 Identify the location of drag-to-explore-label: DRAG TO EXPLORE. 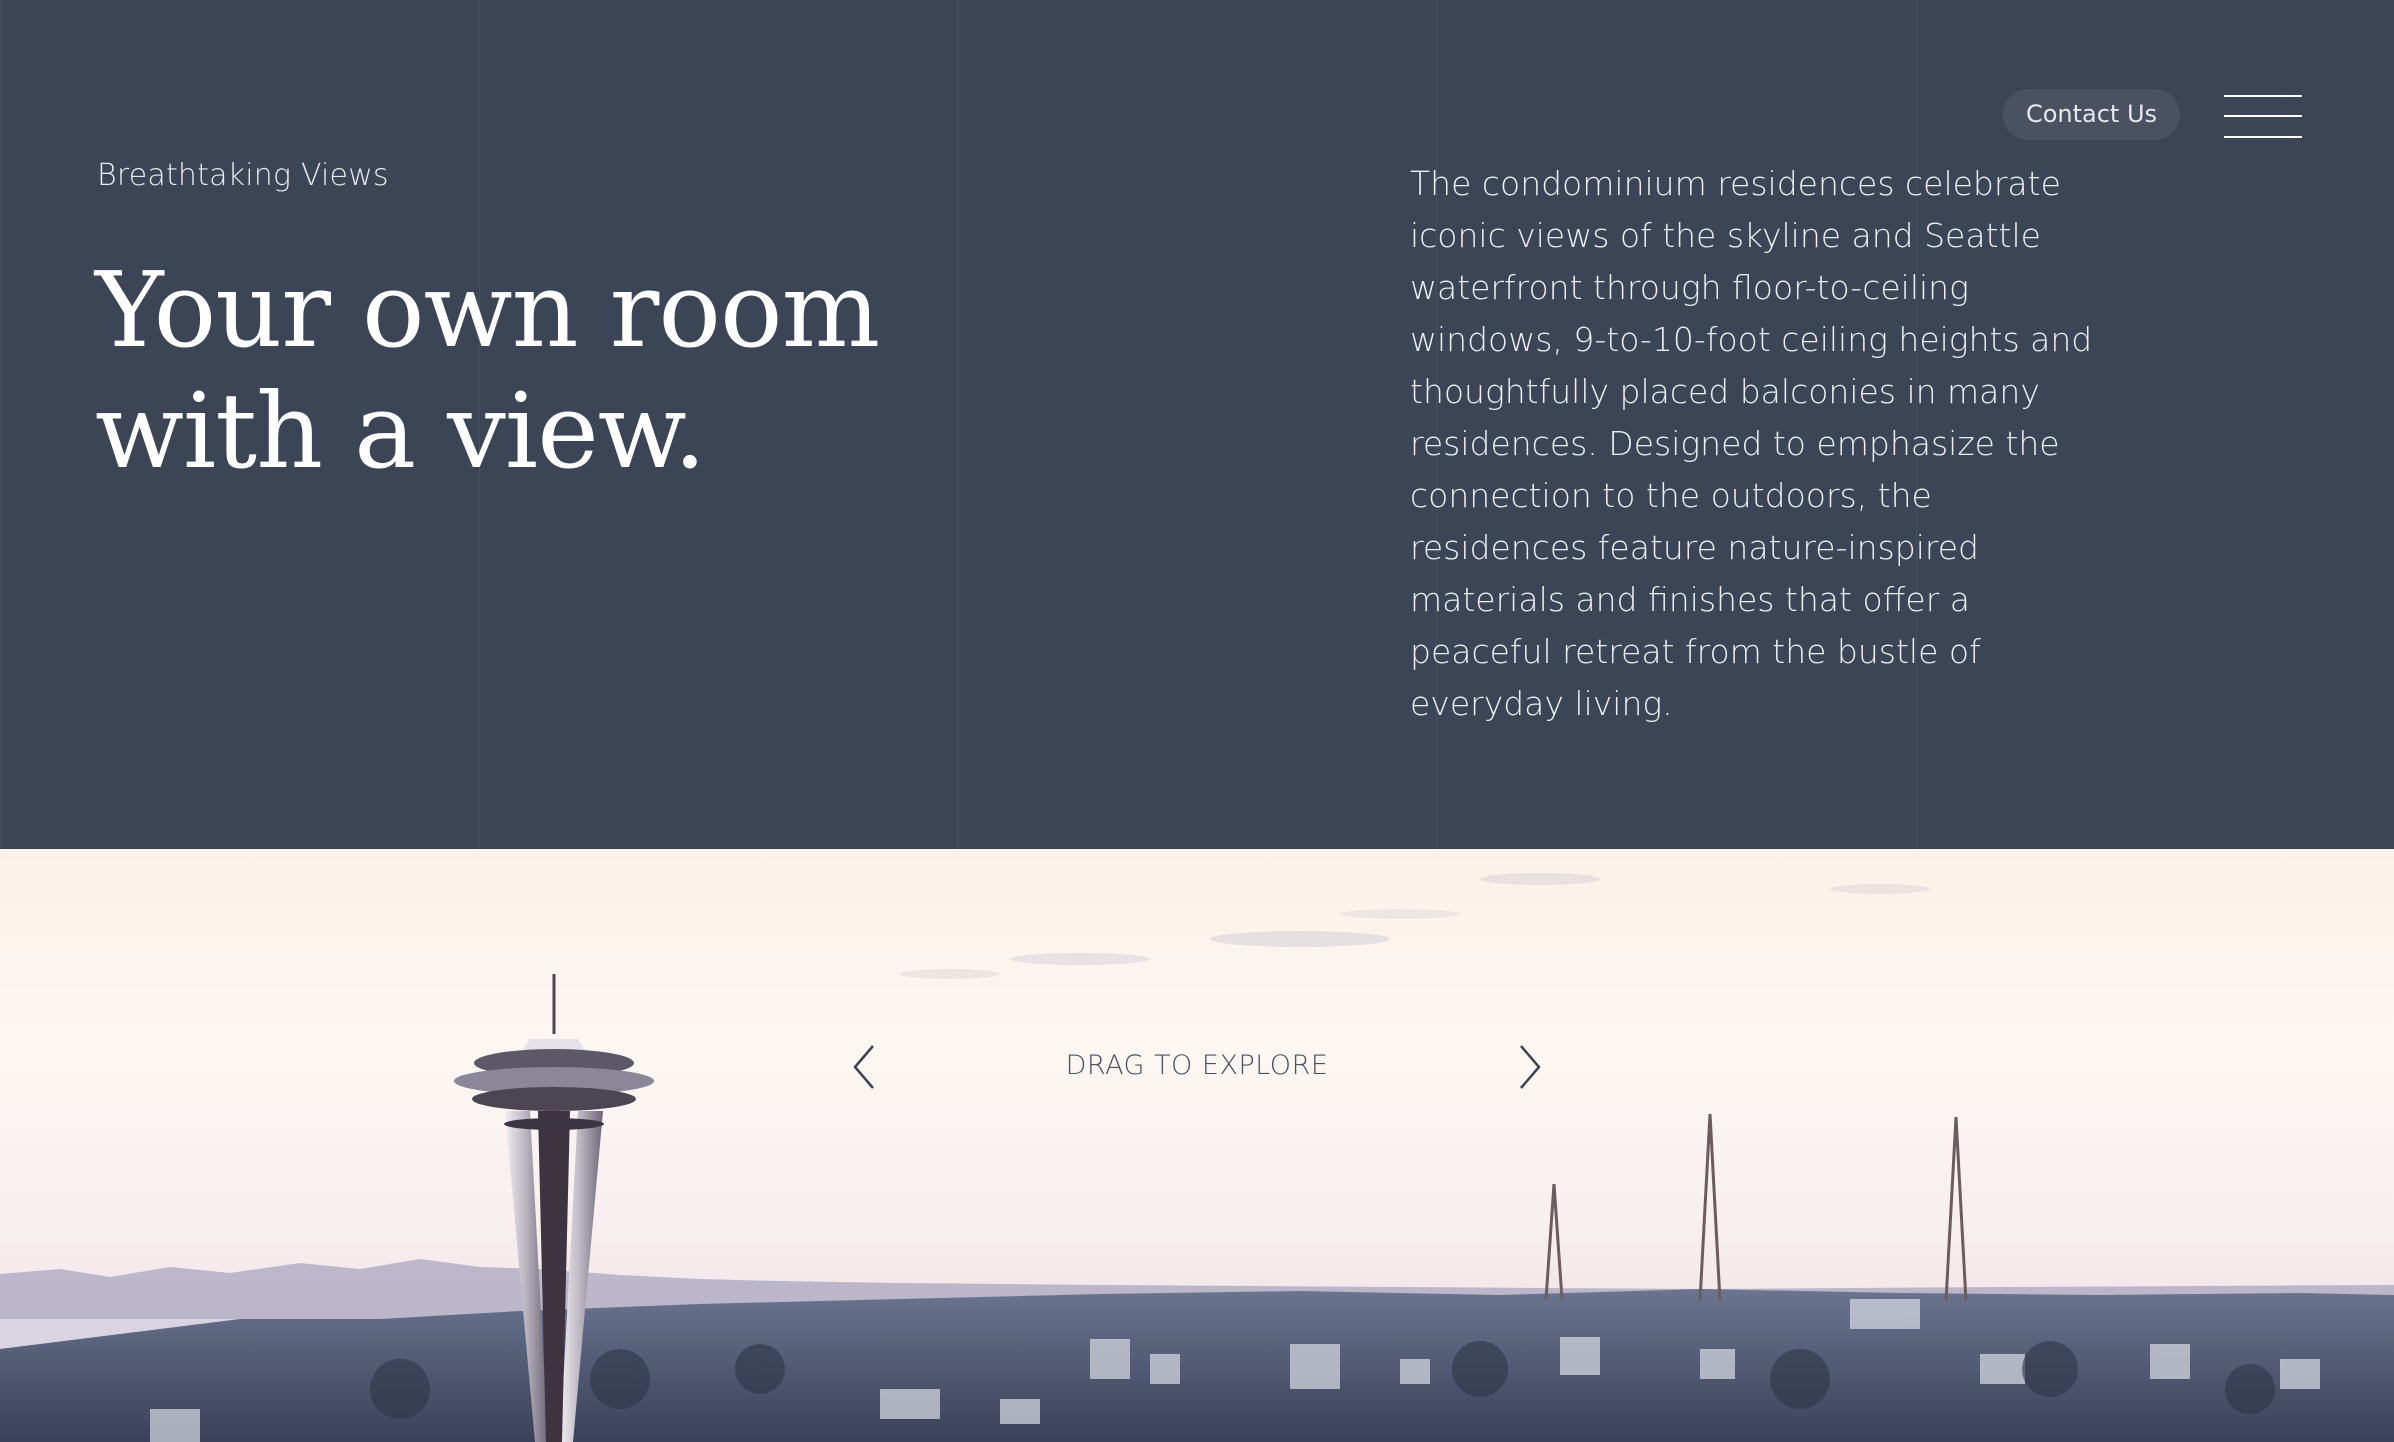
(1197, 1065).